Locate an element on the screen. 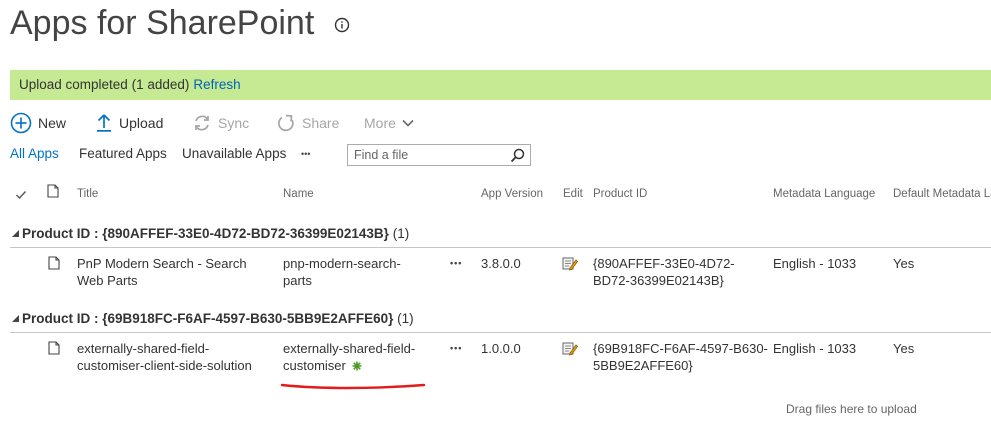  column-header-name: Name is located at coordinates (298, 194).